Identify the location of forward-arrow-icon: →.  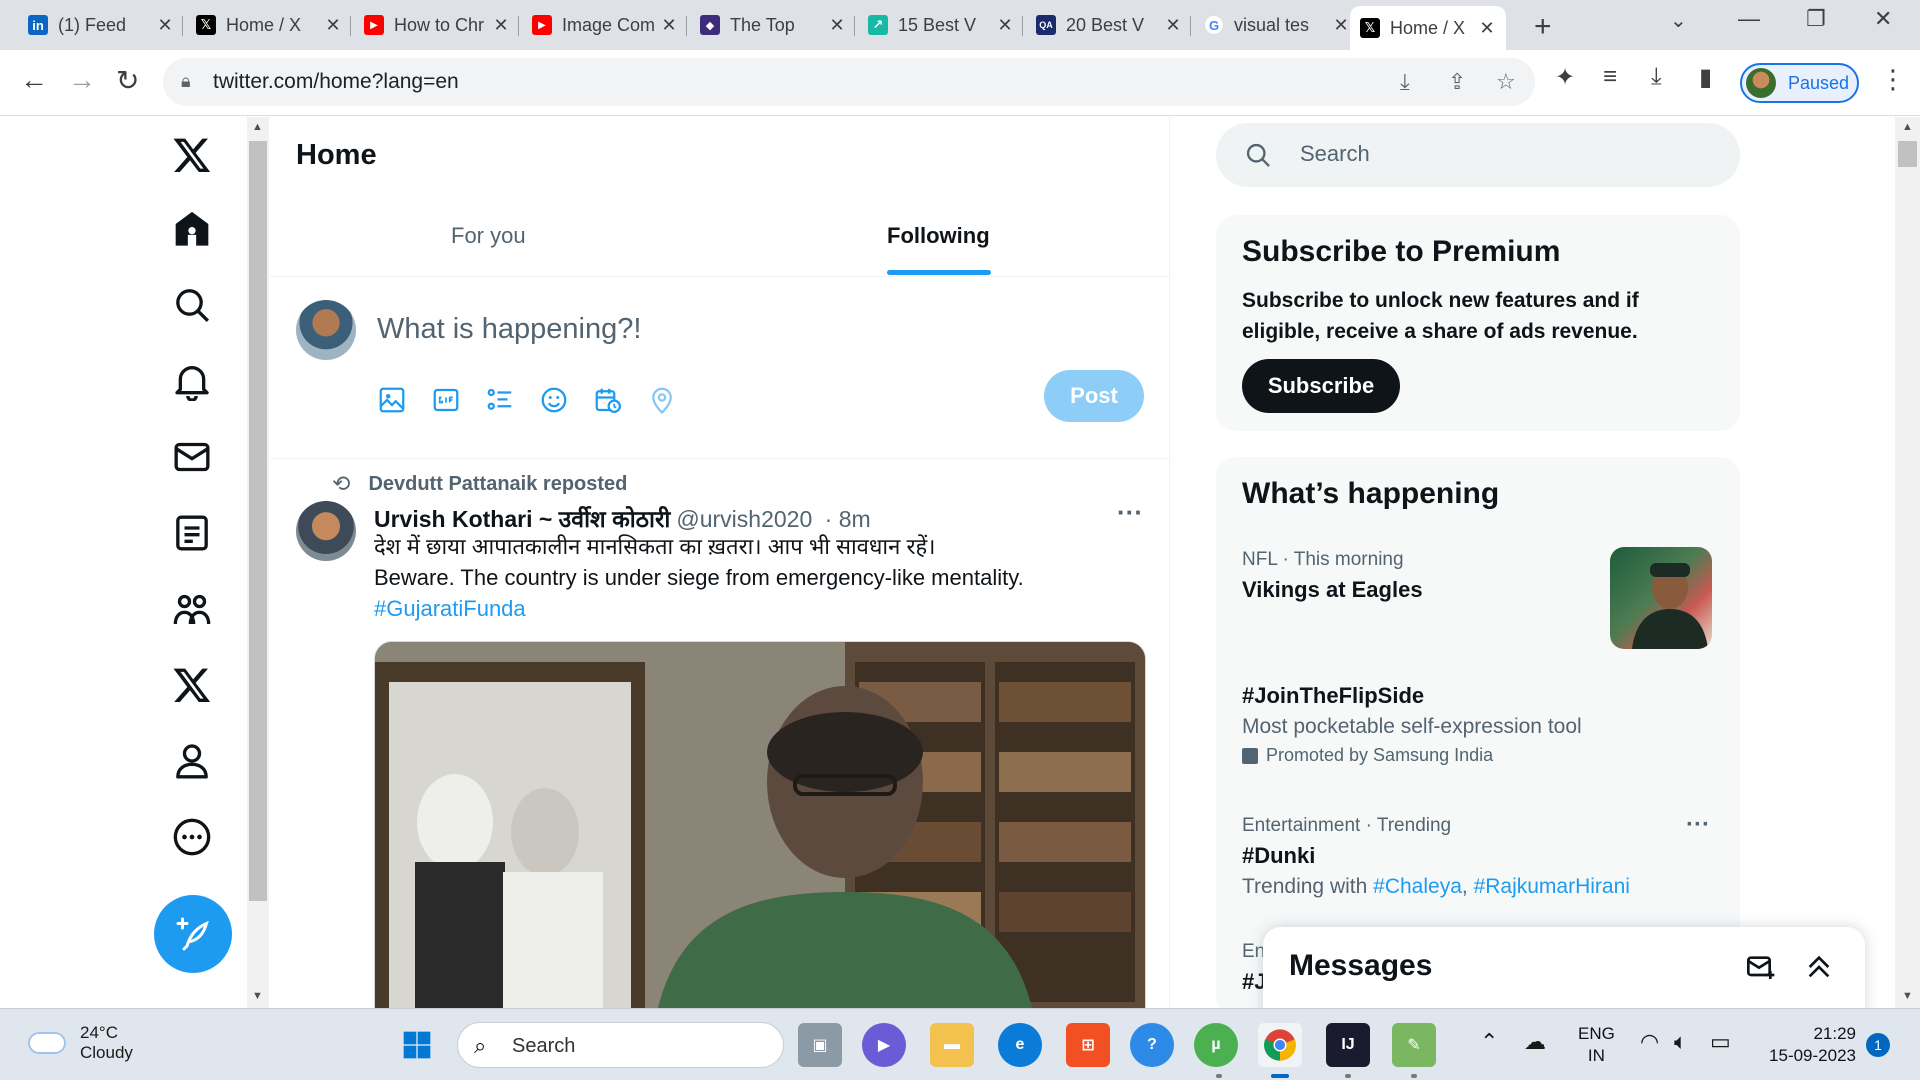
(82, 80).